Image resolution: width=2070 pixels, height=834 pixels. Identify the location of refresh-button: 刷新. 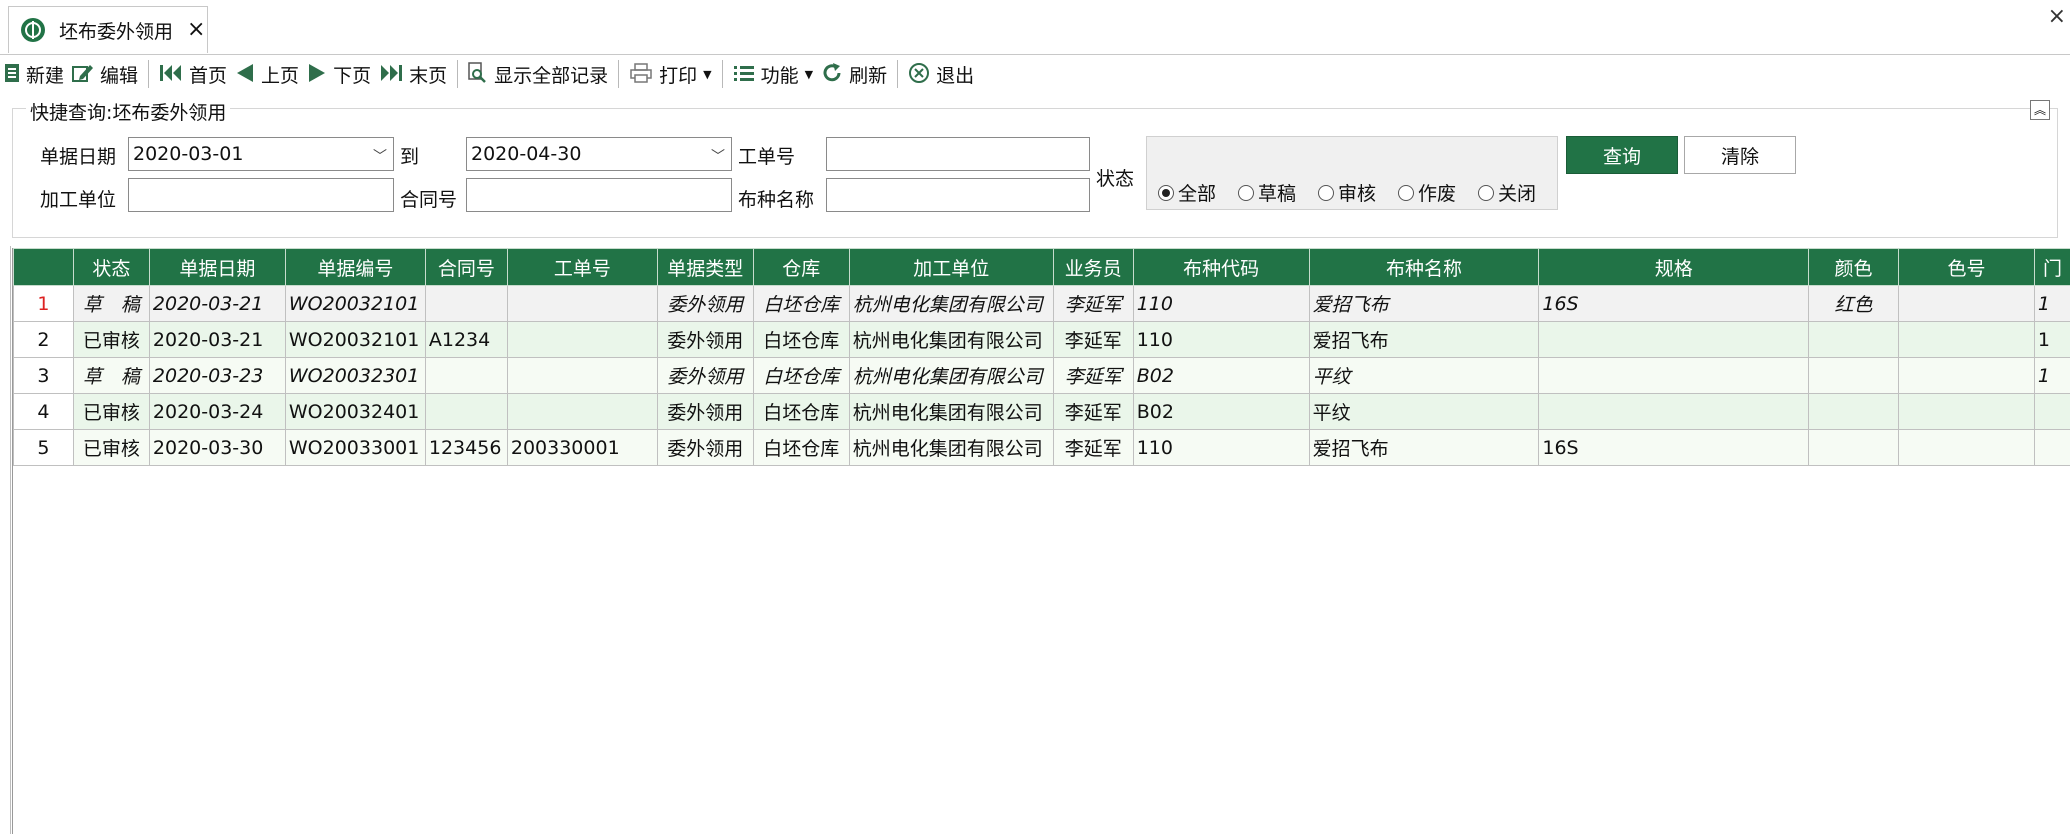
(854, 74).